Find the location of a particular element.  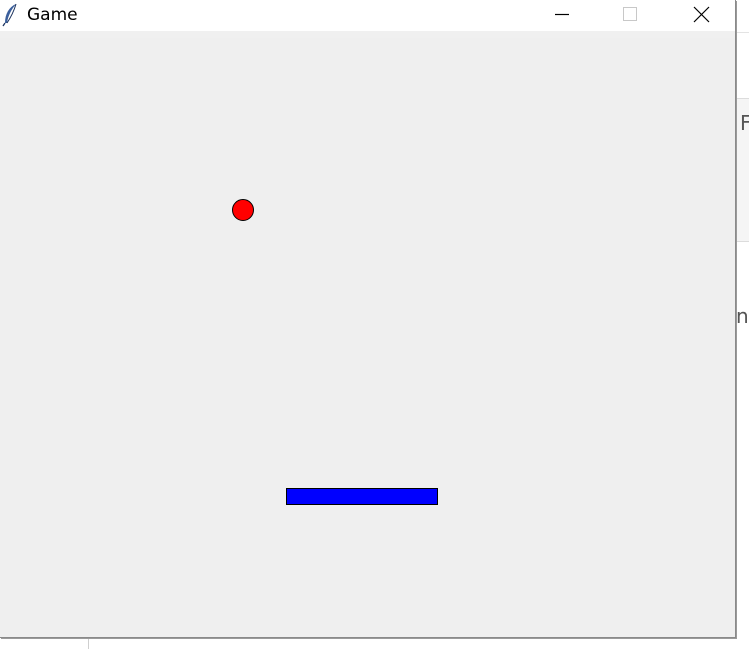

background-app-window: F n is located at coordinates (742, 324).